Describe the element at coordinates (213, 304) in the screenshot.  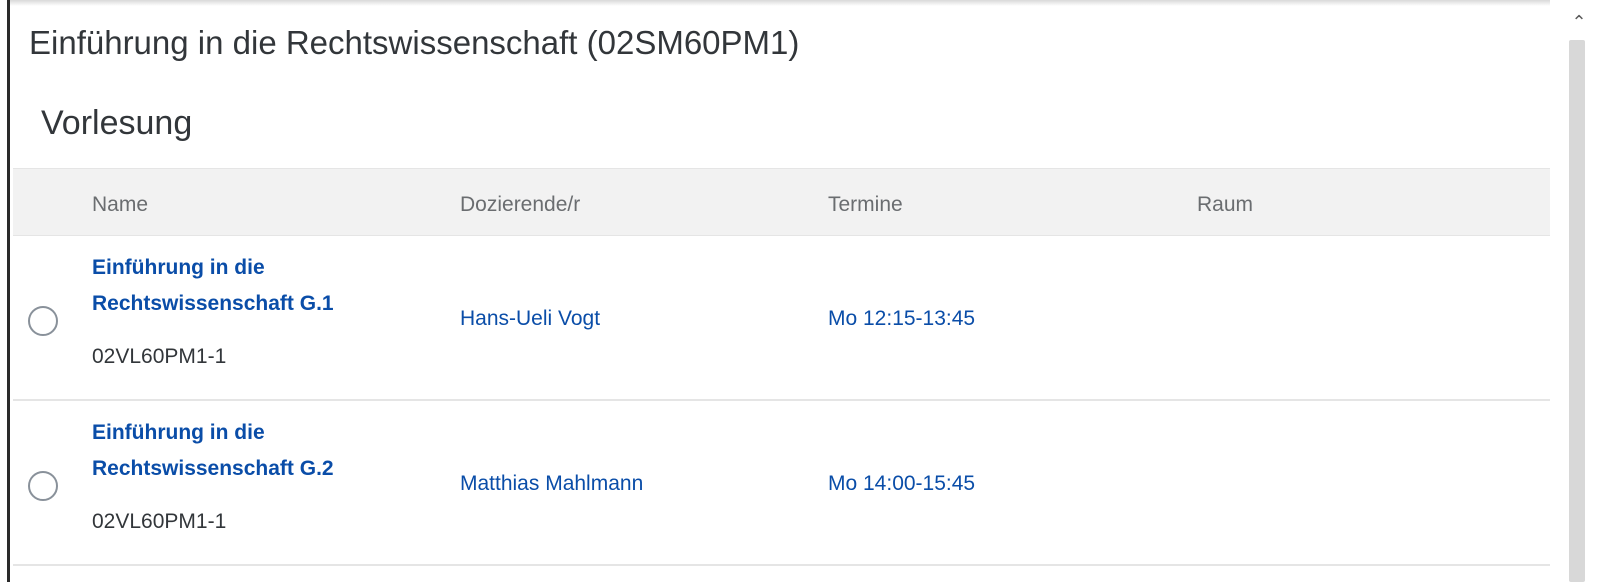
I see `course-name-link: Rechtswissenschaft G.1` at that location.